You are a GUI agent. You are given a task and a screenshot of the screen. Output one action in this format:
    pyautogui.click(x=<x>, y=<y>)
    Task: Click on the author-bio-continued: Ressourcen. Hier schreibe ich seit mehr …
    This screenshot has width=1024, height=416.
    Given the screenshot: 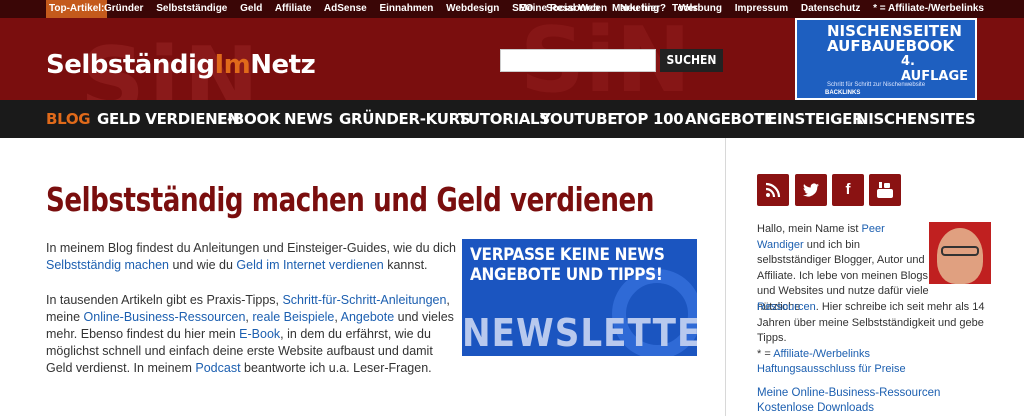 What is the action you would take?
    pyautogui.click(x=877, y=339)
    